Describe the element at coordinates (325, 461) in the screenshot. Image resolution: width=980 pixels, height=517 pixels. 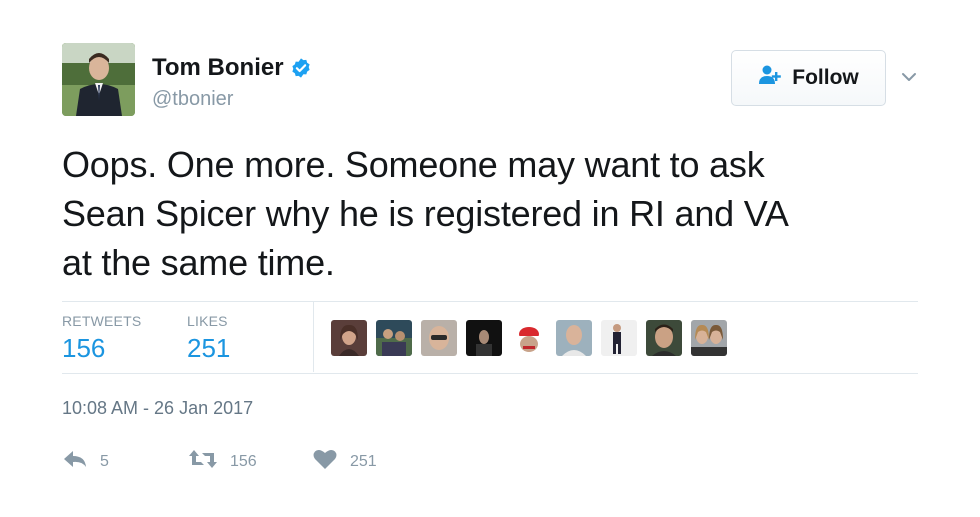
I see `heart-icon` at that location.